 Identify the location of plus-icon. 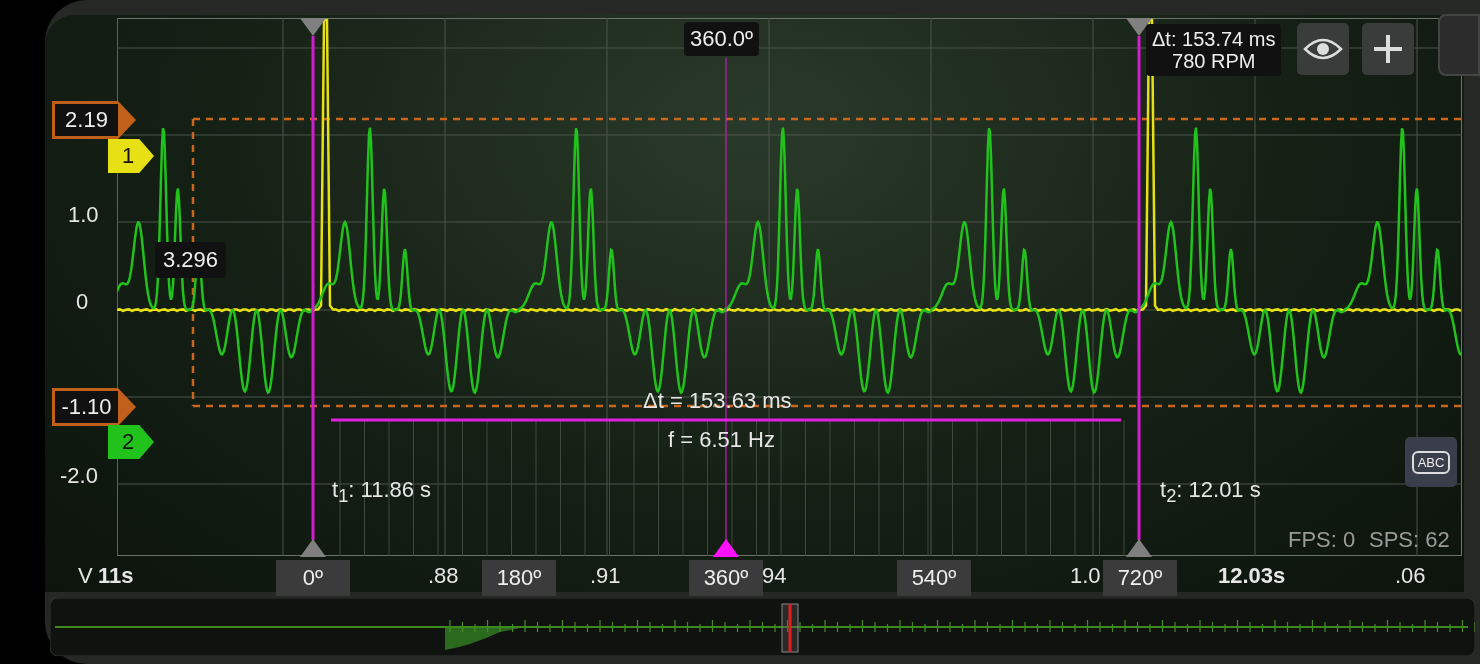
(1388, 49).